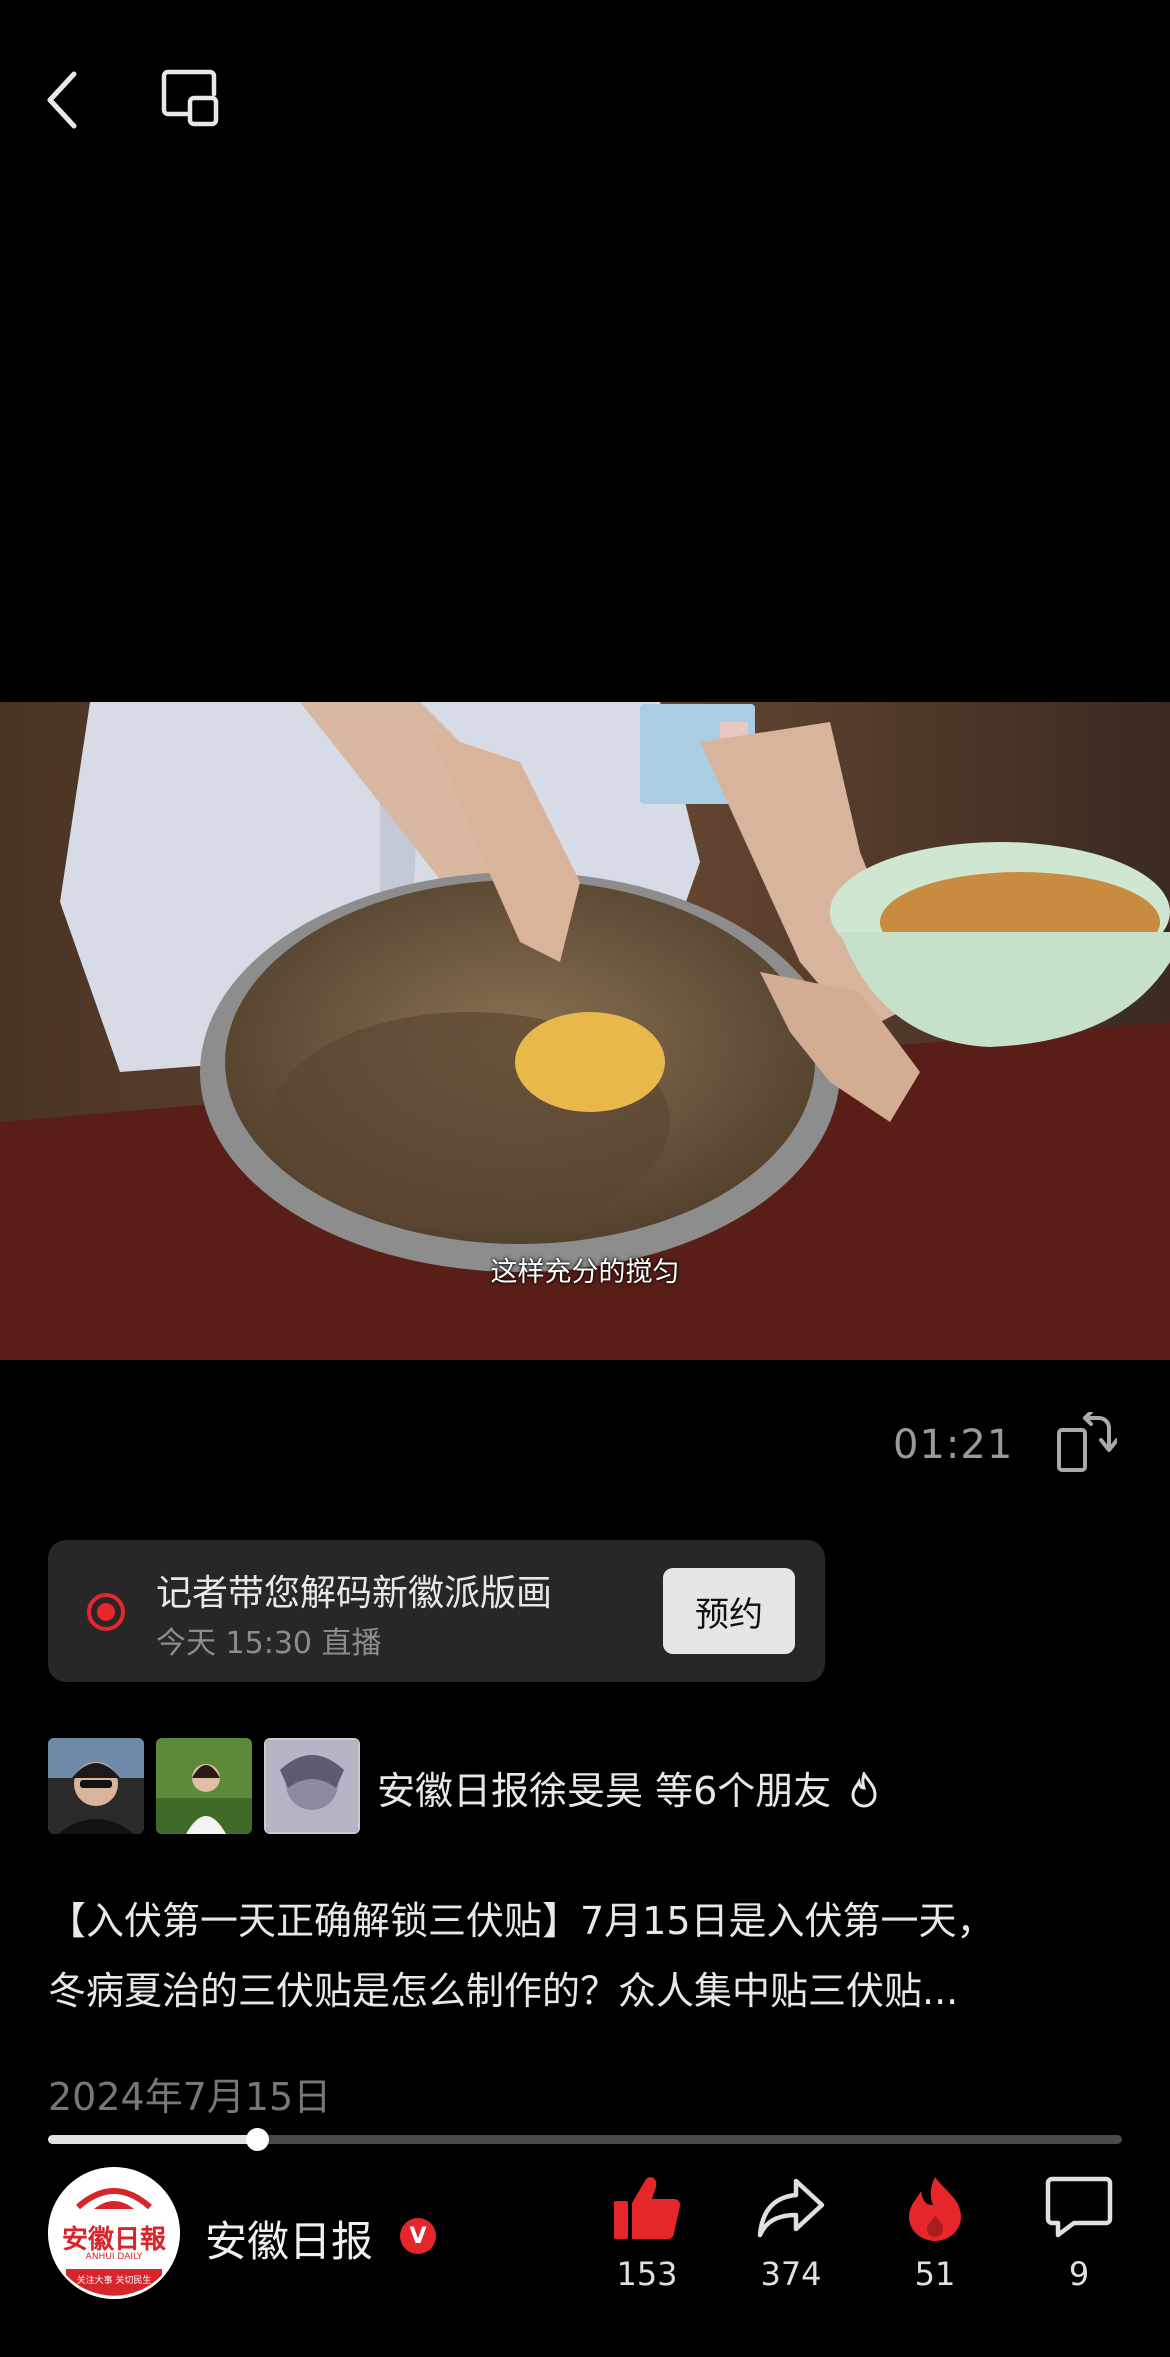 The image size is (1170, 2357). Describe the element at coordinates (935, 2274) in the screenshot. I see `hot-count: 51` at that location.